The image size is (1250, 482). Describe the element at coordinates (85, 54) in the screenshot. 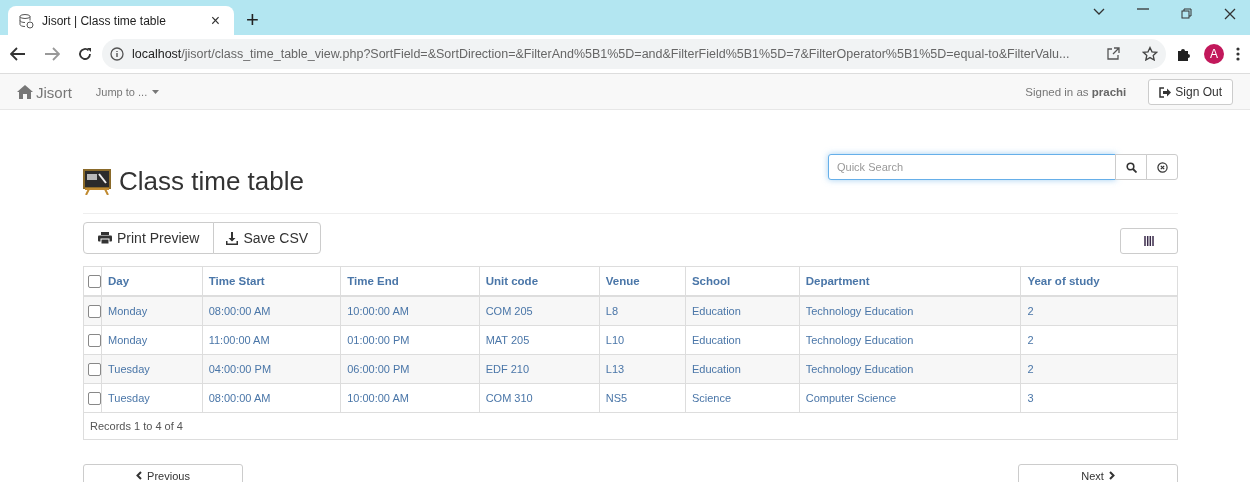

I see `reload-icon` at that location.